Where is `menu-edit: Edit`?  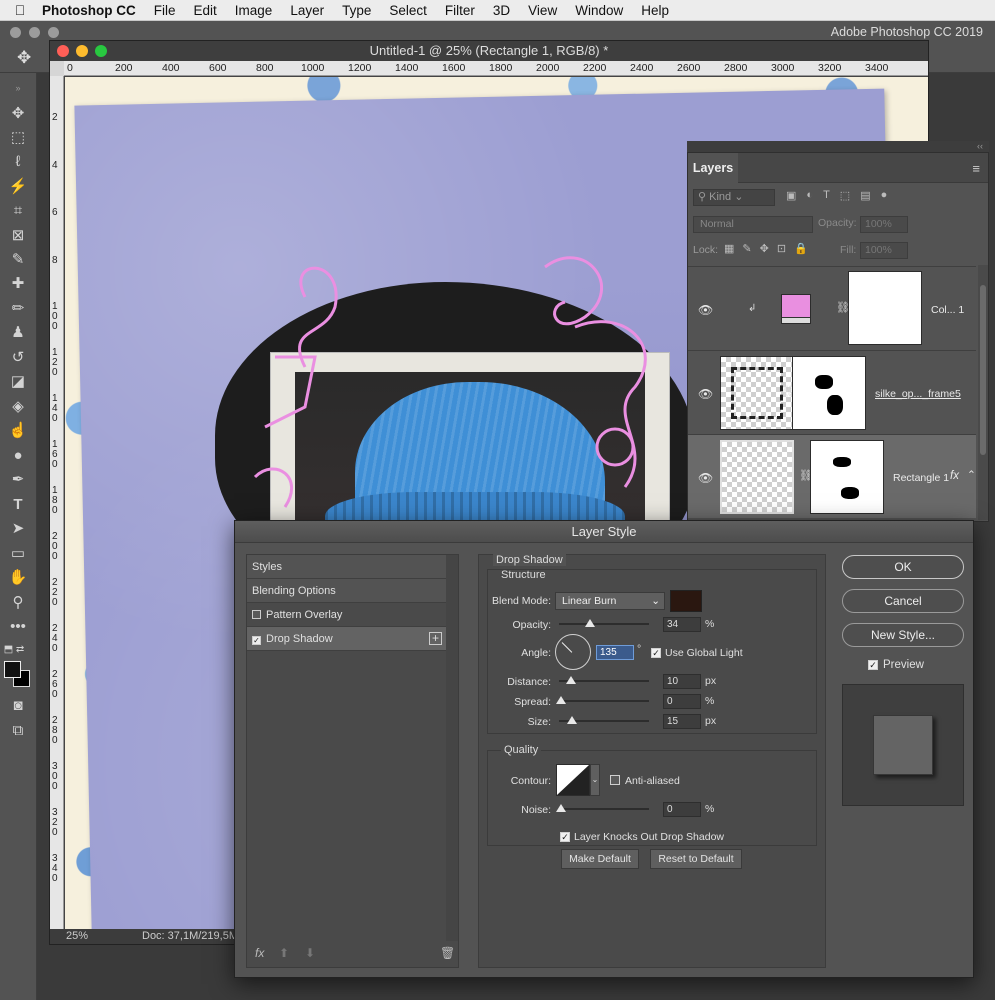
menu-edit: Edit is located at coordinates (205, 10).